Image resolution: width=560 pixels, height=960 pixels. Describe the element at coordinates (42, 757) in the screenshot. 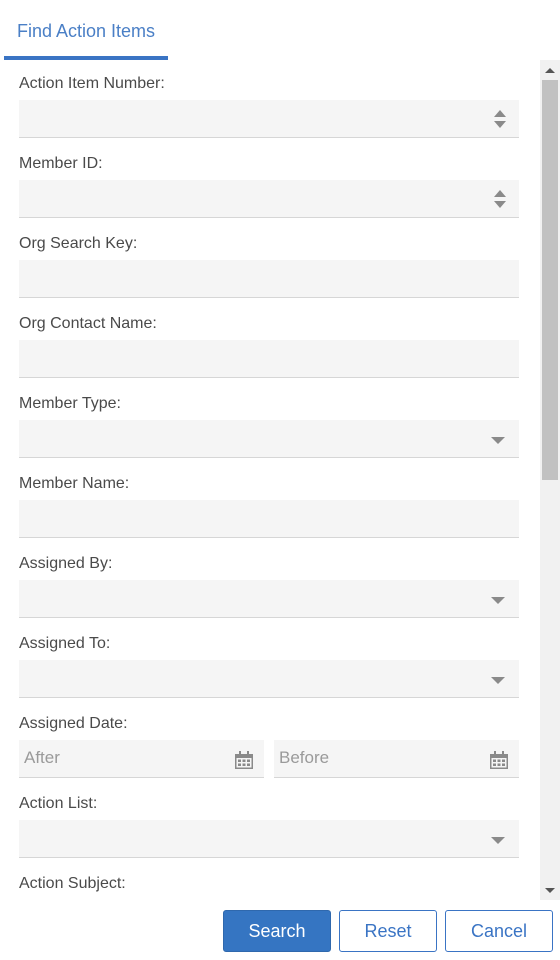

I see `after-placeholder: After` at that location.